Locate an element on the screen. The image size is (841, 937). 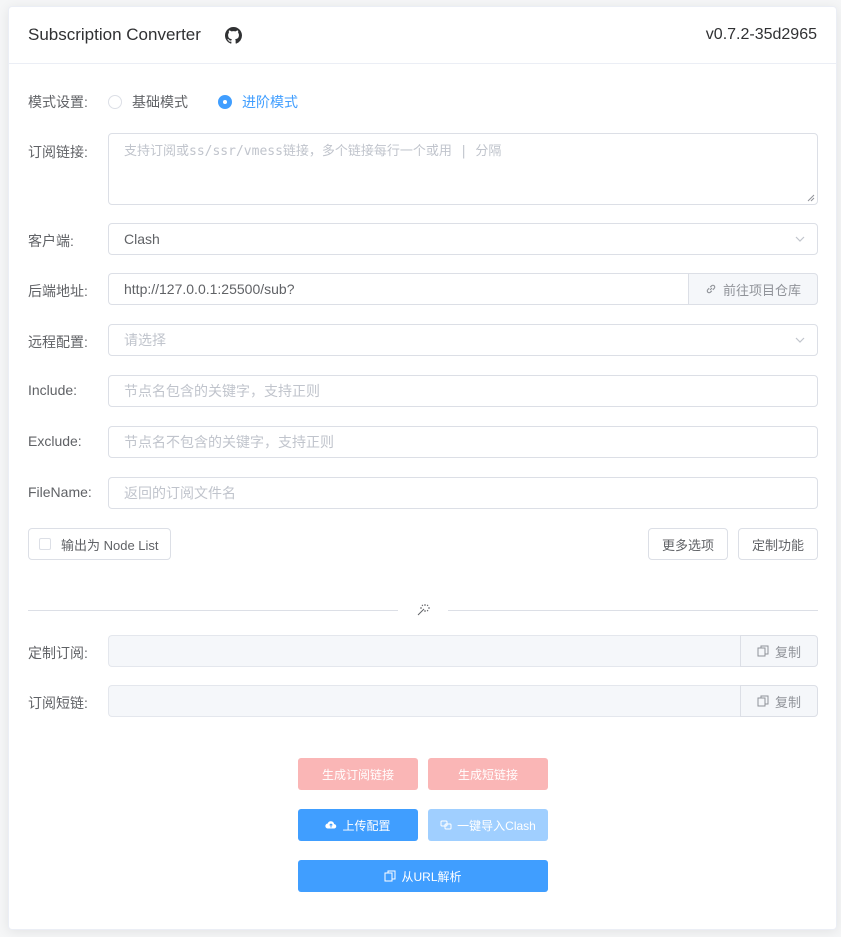
client-label: 客户端: is located at coordinates (51, 241).